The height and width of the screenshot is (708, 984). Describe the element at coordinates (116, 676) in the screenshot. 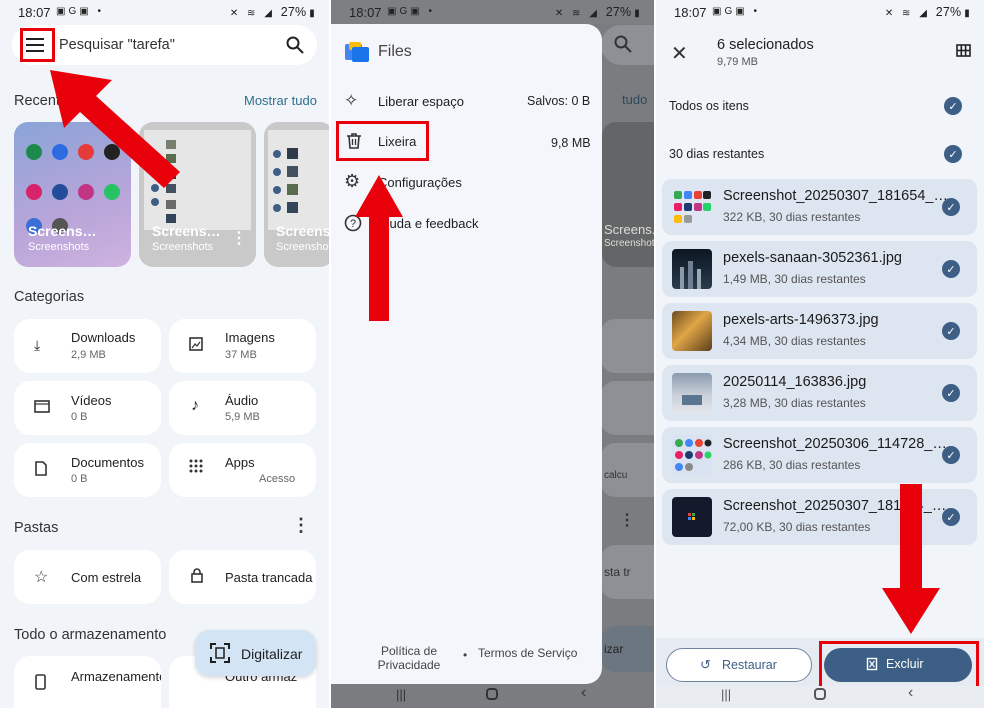

I see `storage-name: Armazenamento` at that location.